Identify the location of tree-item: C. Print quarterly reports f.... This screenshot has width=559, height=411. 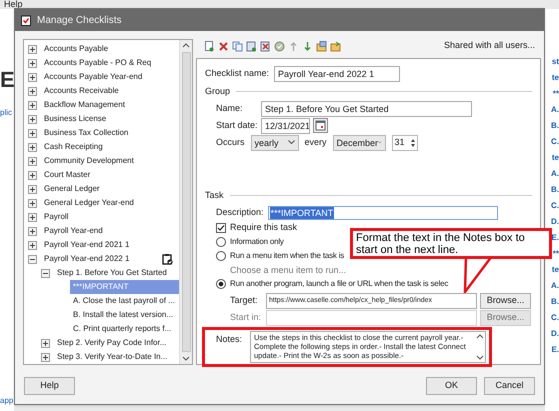
(122, 329).